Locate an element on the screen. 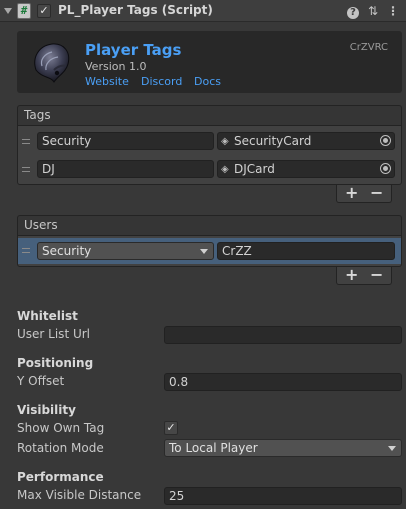 The image size is (406, 509). tags-list-footer: + − is located at coordinates (364, 193).